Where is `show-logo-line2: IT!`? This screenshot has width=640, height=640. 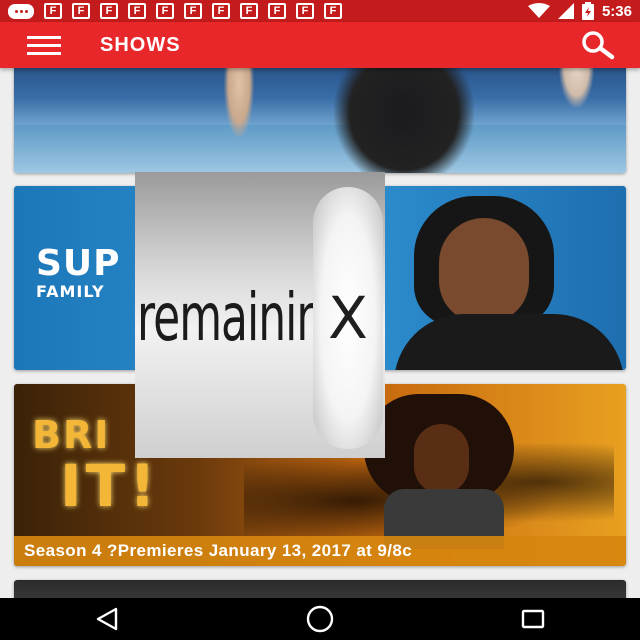
show-logo-line2: IT! is located at coordinates (110, 486).